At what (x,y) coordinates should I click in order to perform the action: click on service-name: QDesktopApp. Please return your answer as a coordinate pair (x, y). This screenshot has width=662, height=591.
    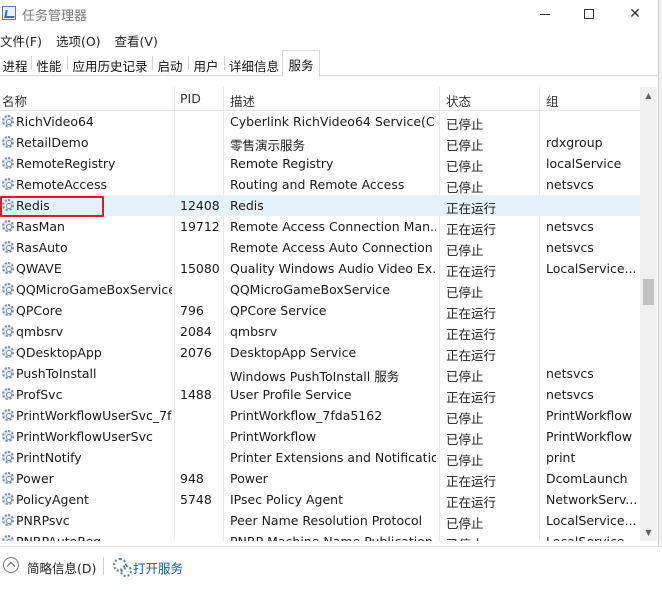
    Looking at the image, I should click on (59, 352).